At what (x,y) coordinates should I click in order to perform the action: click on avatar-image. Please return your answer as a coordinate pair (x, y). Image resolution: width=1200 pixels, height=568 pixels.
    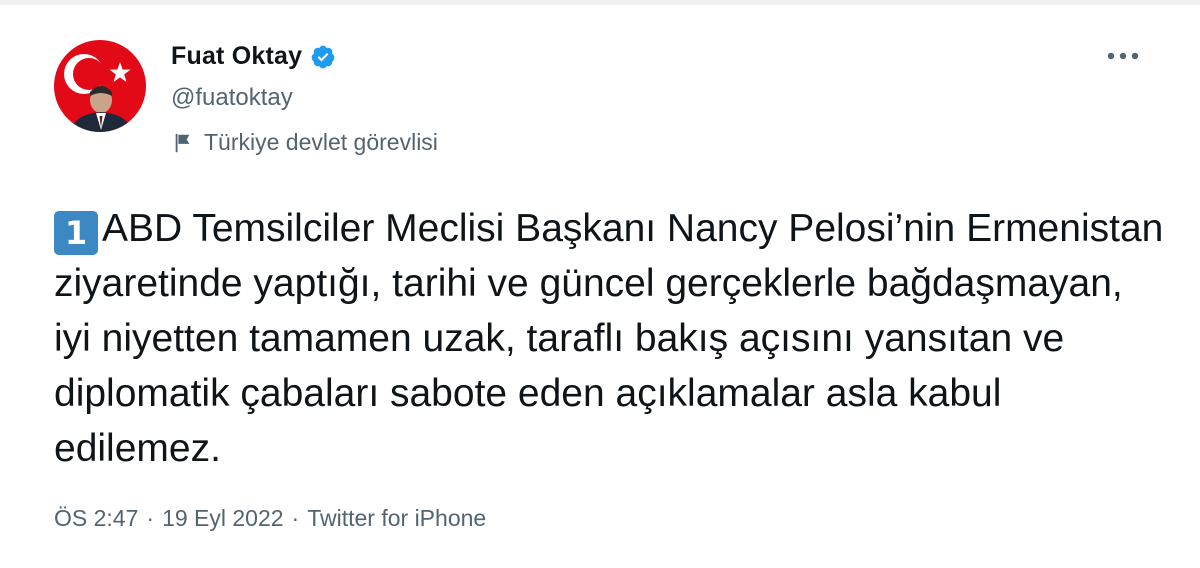
    Looking at the image, I should click on (100, 86).